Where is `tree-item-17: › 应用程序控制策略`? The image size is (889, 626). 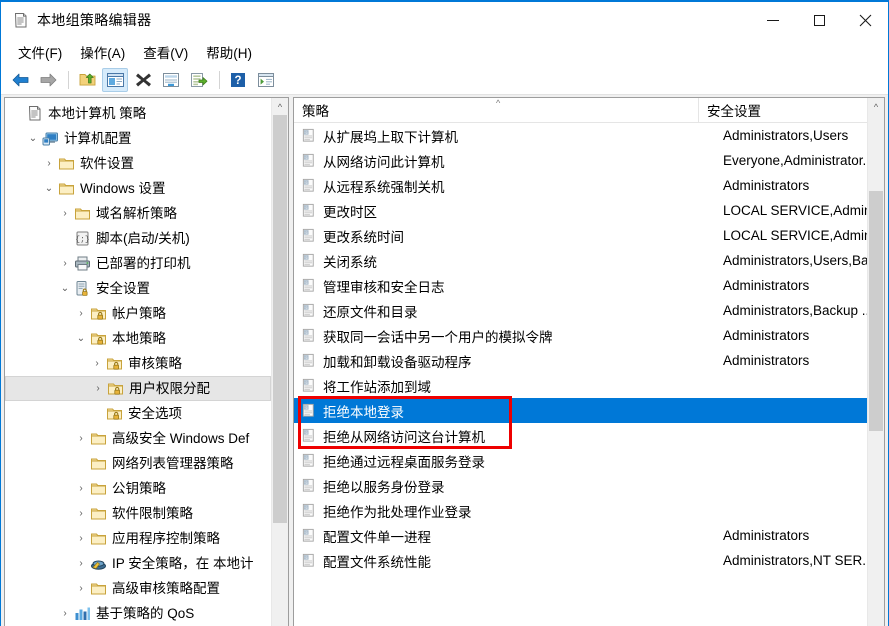
tree-item-17: › 应用程序控制策略 is located at coordinates (138, 538).